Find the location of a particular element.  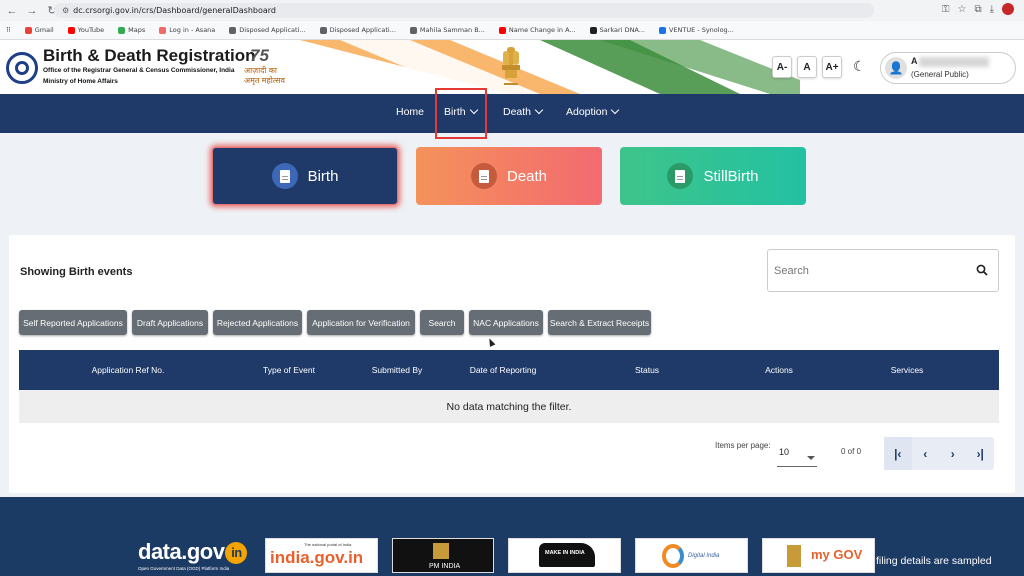

chevron-down-icon is located at coordinates (615, 110).